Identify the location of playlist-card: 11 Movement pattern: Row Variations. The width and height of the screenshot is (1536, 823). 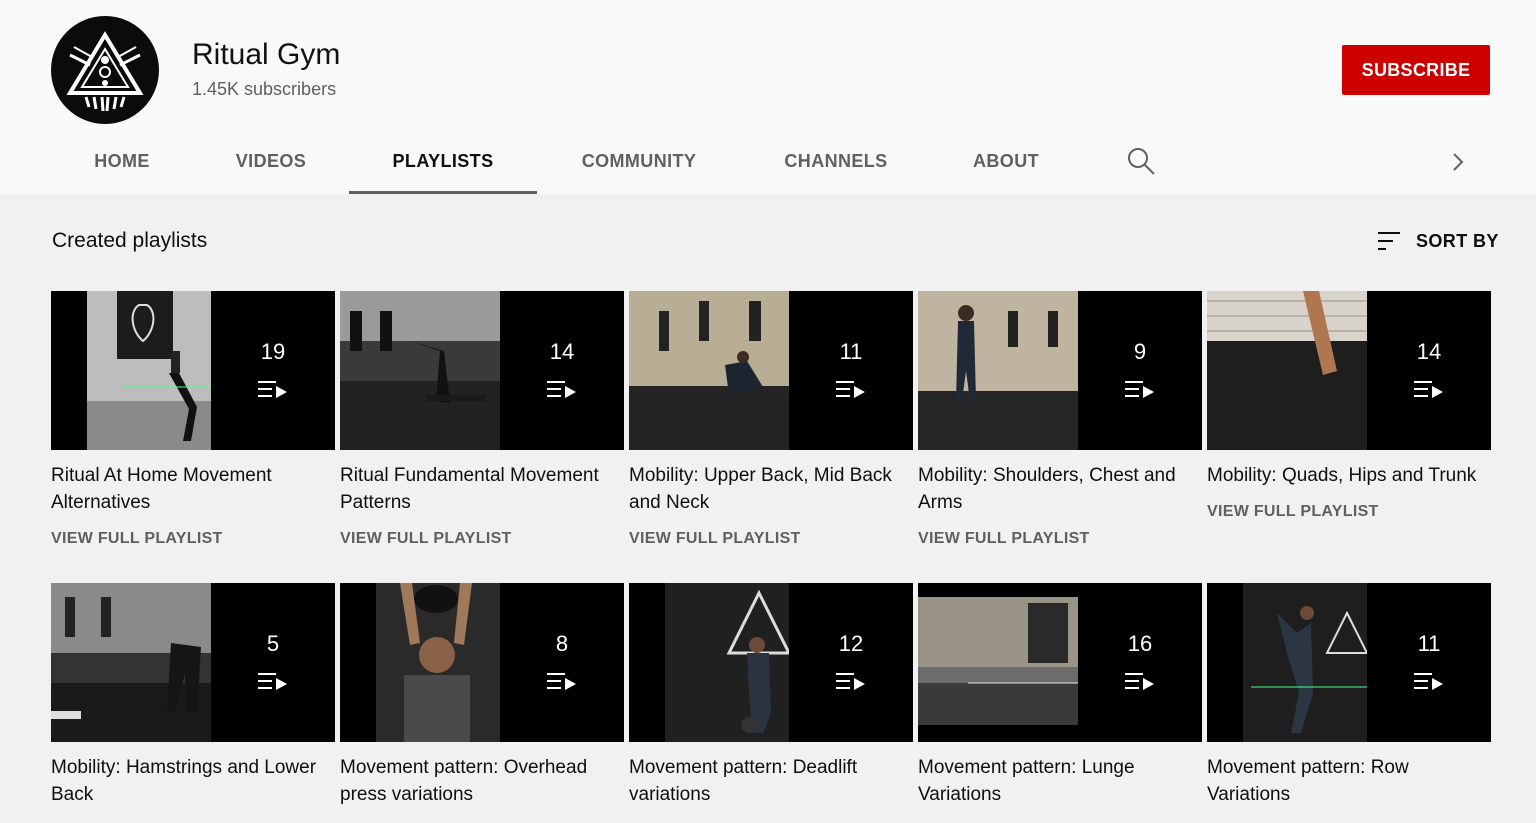
(1349, 695).